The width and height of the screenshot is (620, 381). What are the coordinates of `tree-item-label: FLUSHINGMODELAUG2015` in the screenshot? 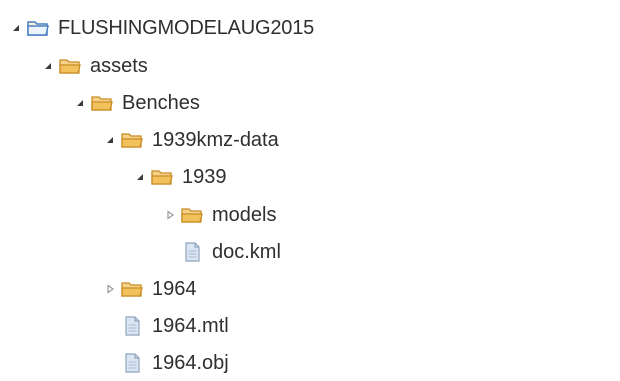 It's located at (186, 28).